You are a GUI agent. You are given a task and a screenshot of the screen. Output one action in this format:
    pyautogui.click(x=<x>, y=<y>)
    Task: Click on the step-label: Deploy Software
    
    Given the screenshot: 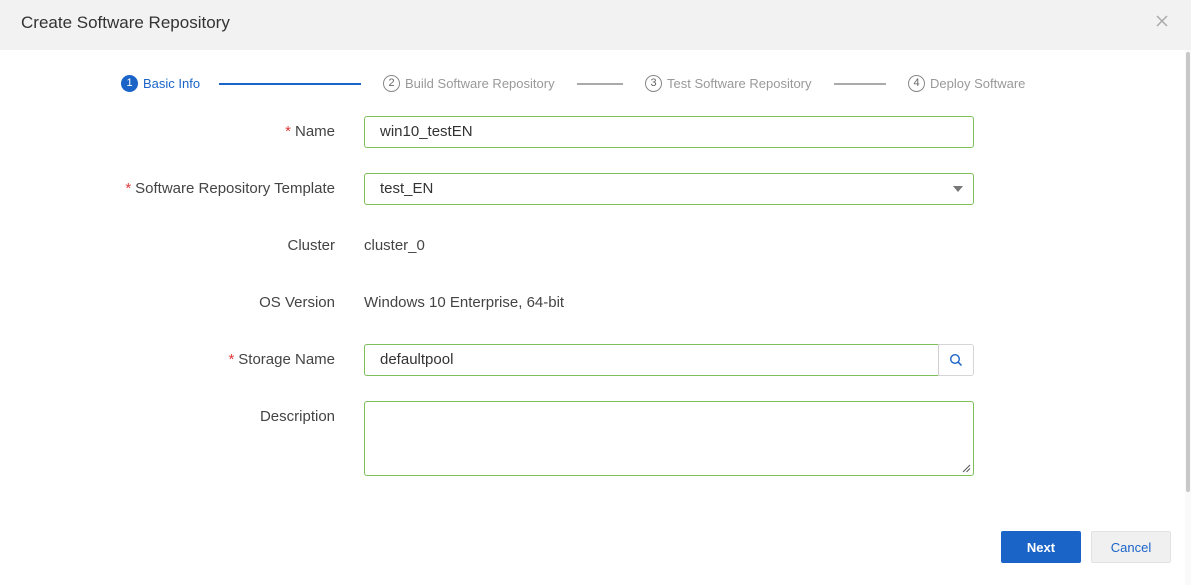 What is the action you would take?
    pyautogui.click(x=978, y=83)
    